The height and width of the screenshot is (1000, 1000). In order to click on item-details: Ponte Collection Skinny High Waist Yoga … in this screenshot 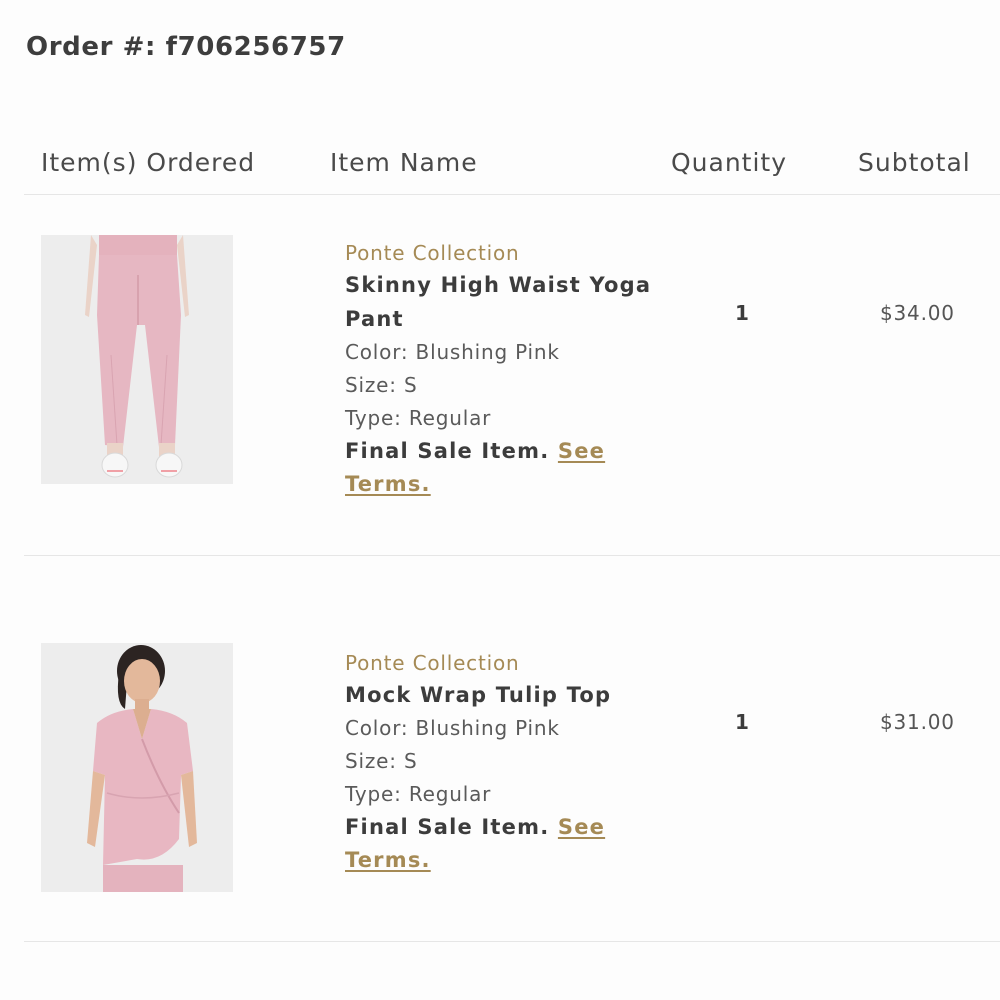, I will do `click(505, 369)`.